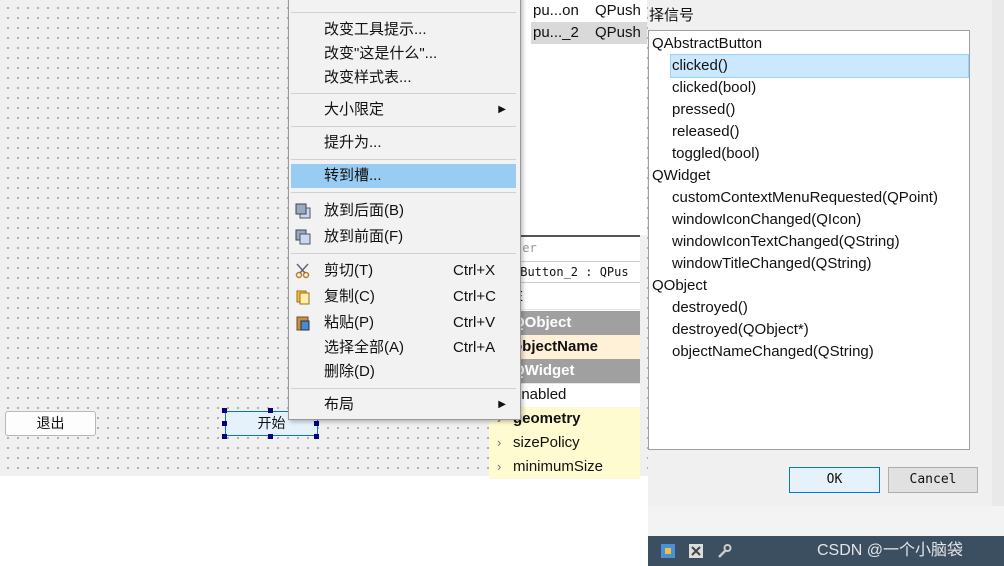 The image size is (1004, 566). I want to click on signal-item: pressed(), so click(703, 110).